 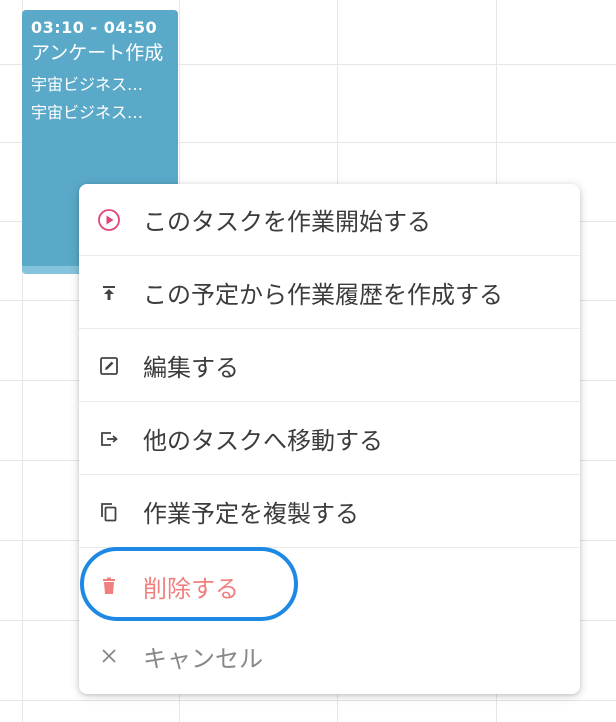 What do you see at coordinates (109, 293) in the screenshot?
I see `upload-icon` at bounding box center [109, 293].